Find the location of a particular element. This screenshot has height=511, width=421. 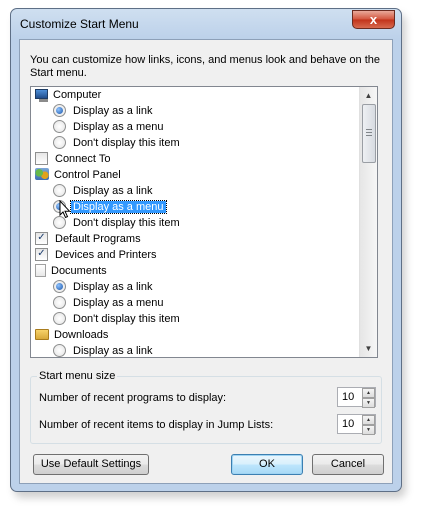

close-button: x is located at coordinates (373, 19).